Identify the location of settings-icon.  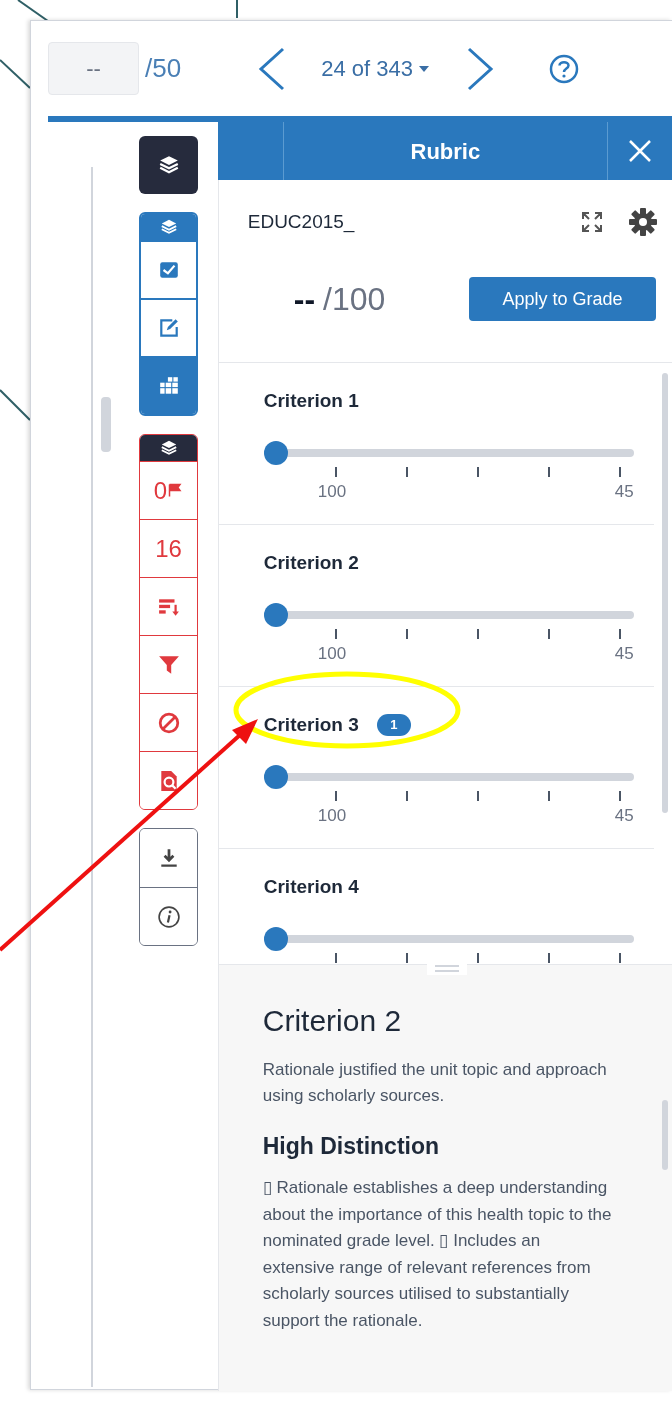
(643, 222).